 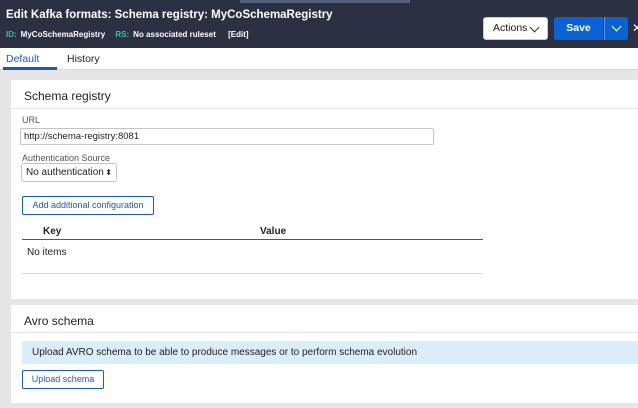 I want to click on tab-history: History, so click(x=83, y=59).